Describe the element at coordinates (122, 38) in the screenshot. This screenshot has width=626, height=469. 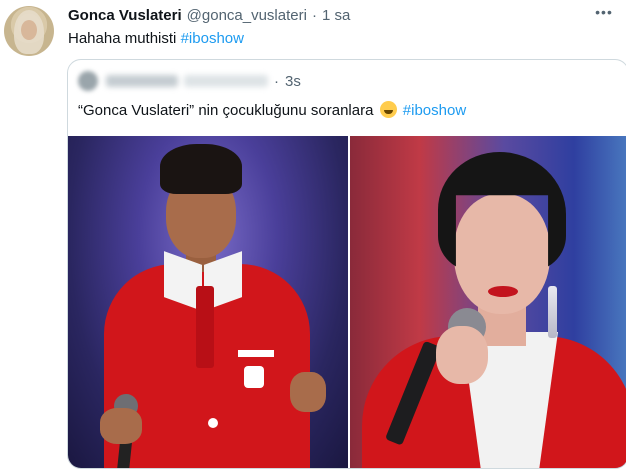
I see `tweet-body: Hahaha muthisti` at that location.